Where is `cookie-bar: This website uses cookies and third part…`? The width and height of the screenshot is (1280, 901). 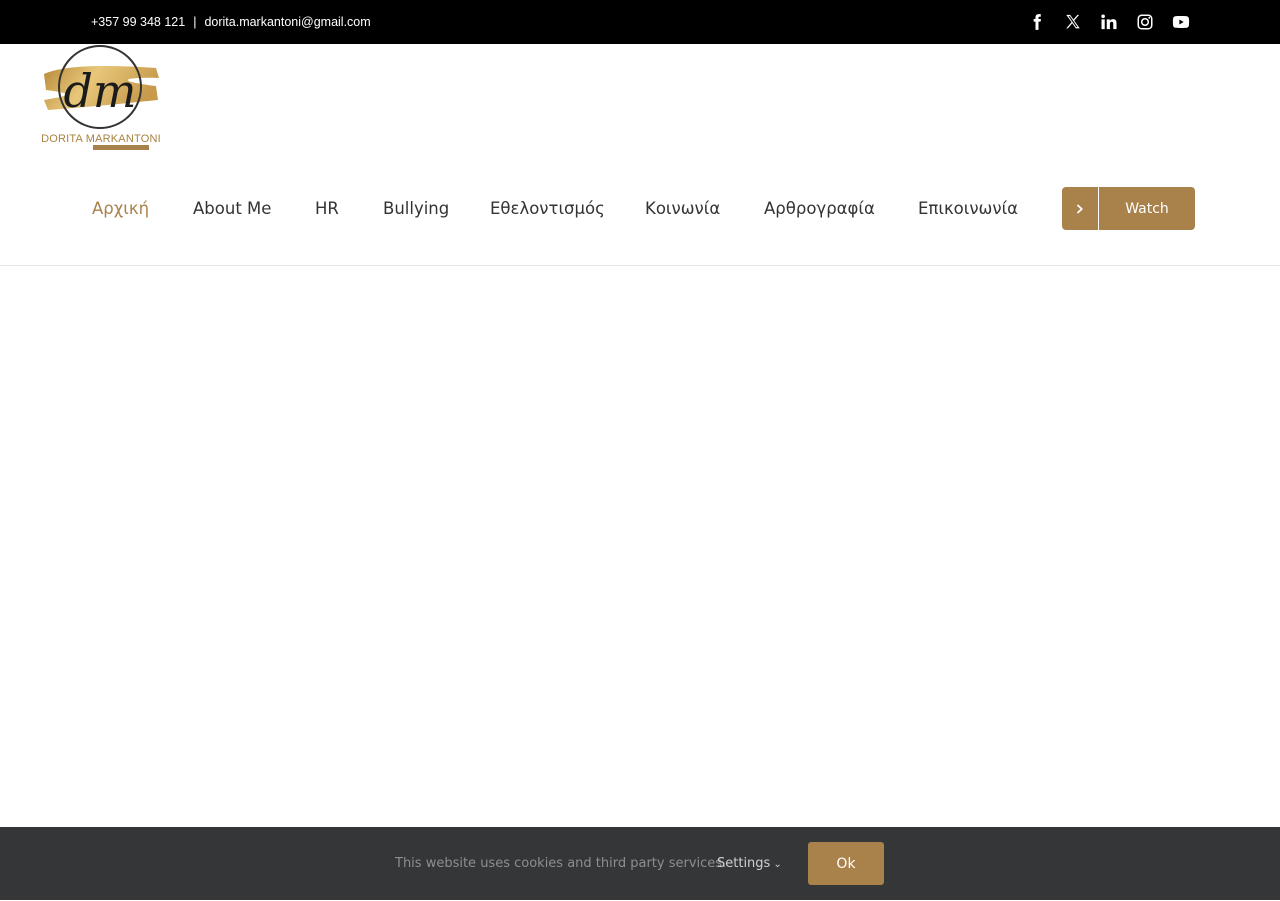
cookie-bar: This website uses cookies and third part… is located at coordinates (640, 863).